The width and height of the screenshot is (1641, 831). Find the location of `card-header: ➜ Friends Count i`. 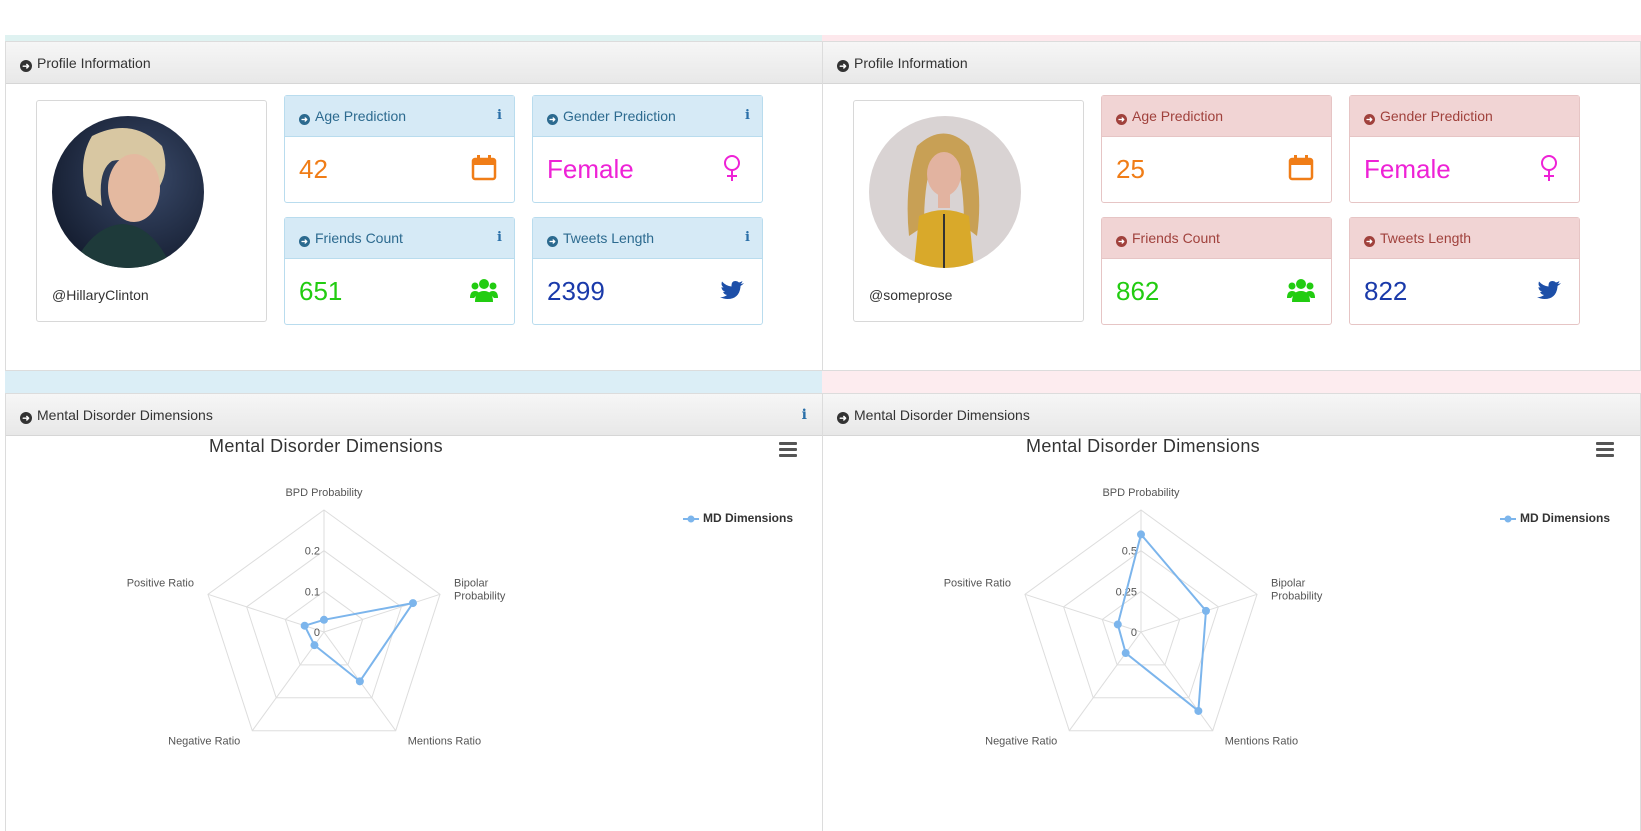

card-header: ➜ Friends Count i is located at coordinates (399, 238).